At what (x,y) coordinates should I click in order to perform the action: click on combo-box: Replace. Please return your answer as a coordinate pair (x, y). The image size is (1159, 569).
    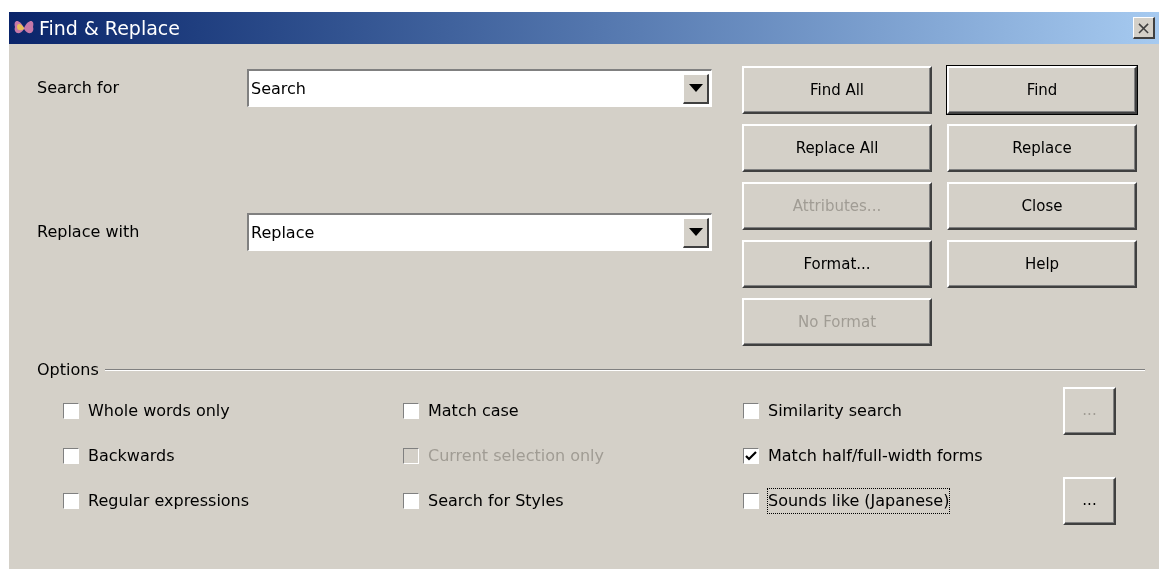
    Looking at the image, I should click on (479, 232).